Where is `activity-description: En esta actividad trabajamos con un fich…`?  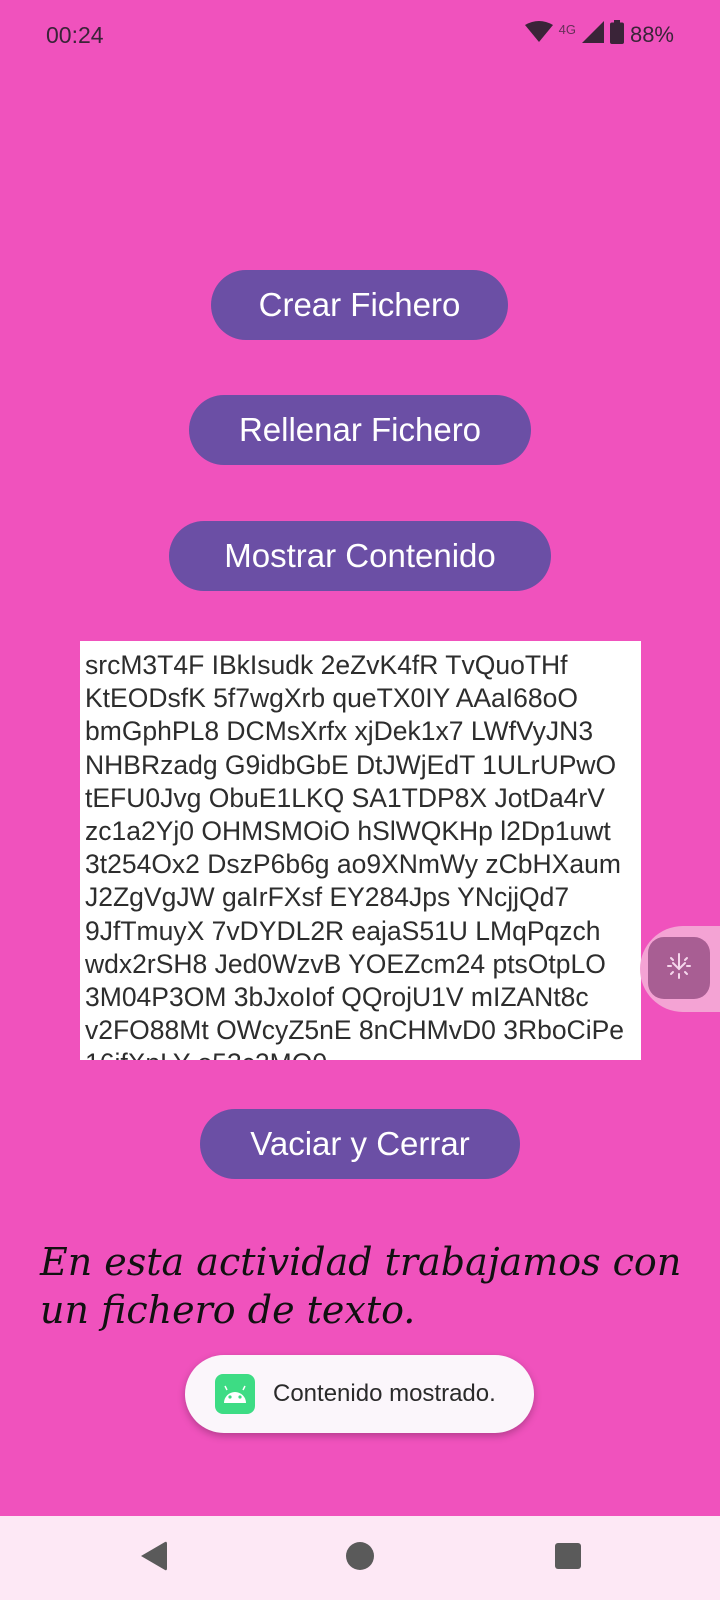
activity-description: En esta actividad trabajamos con un fich… is located at coordinates (361, 1286).